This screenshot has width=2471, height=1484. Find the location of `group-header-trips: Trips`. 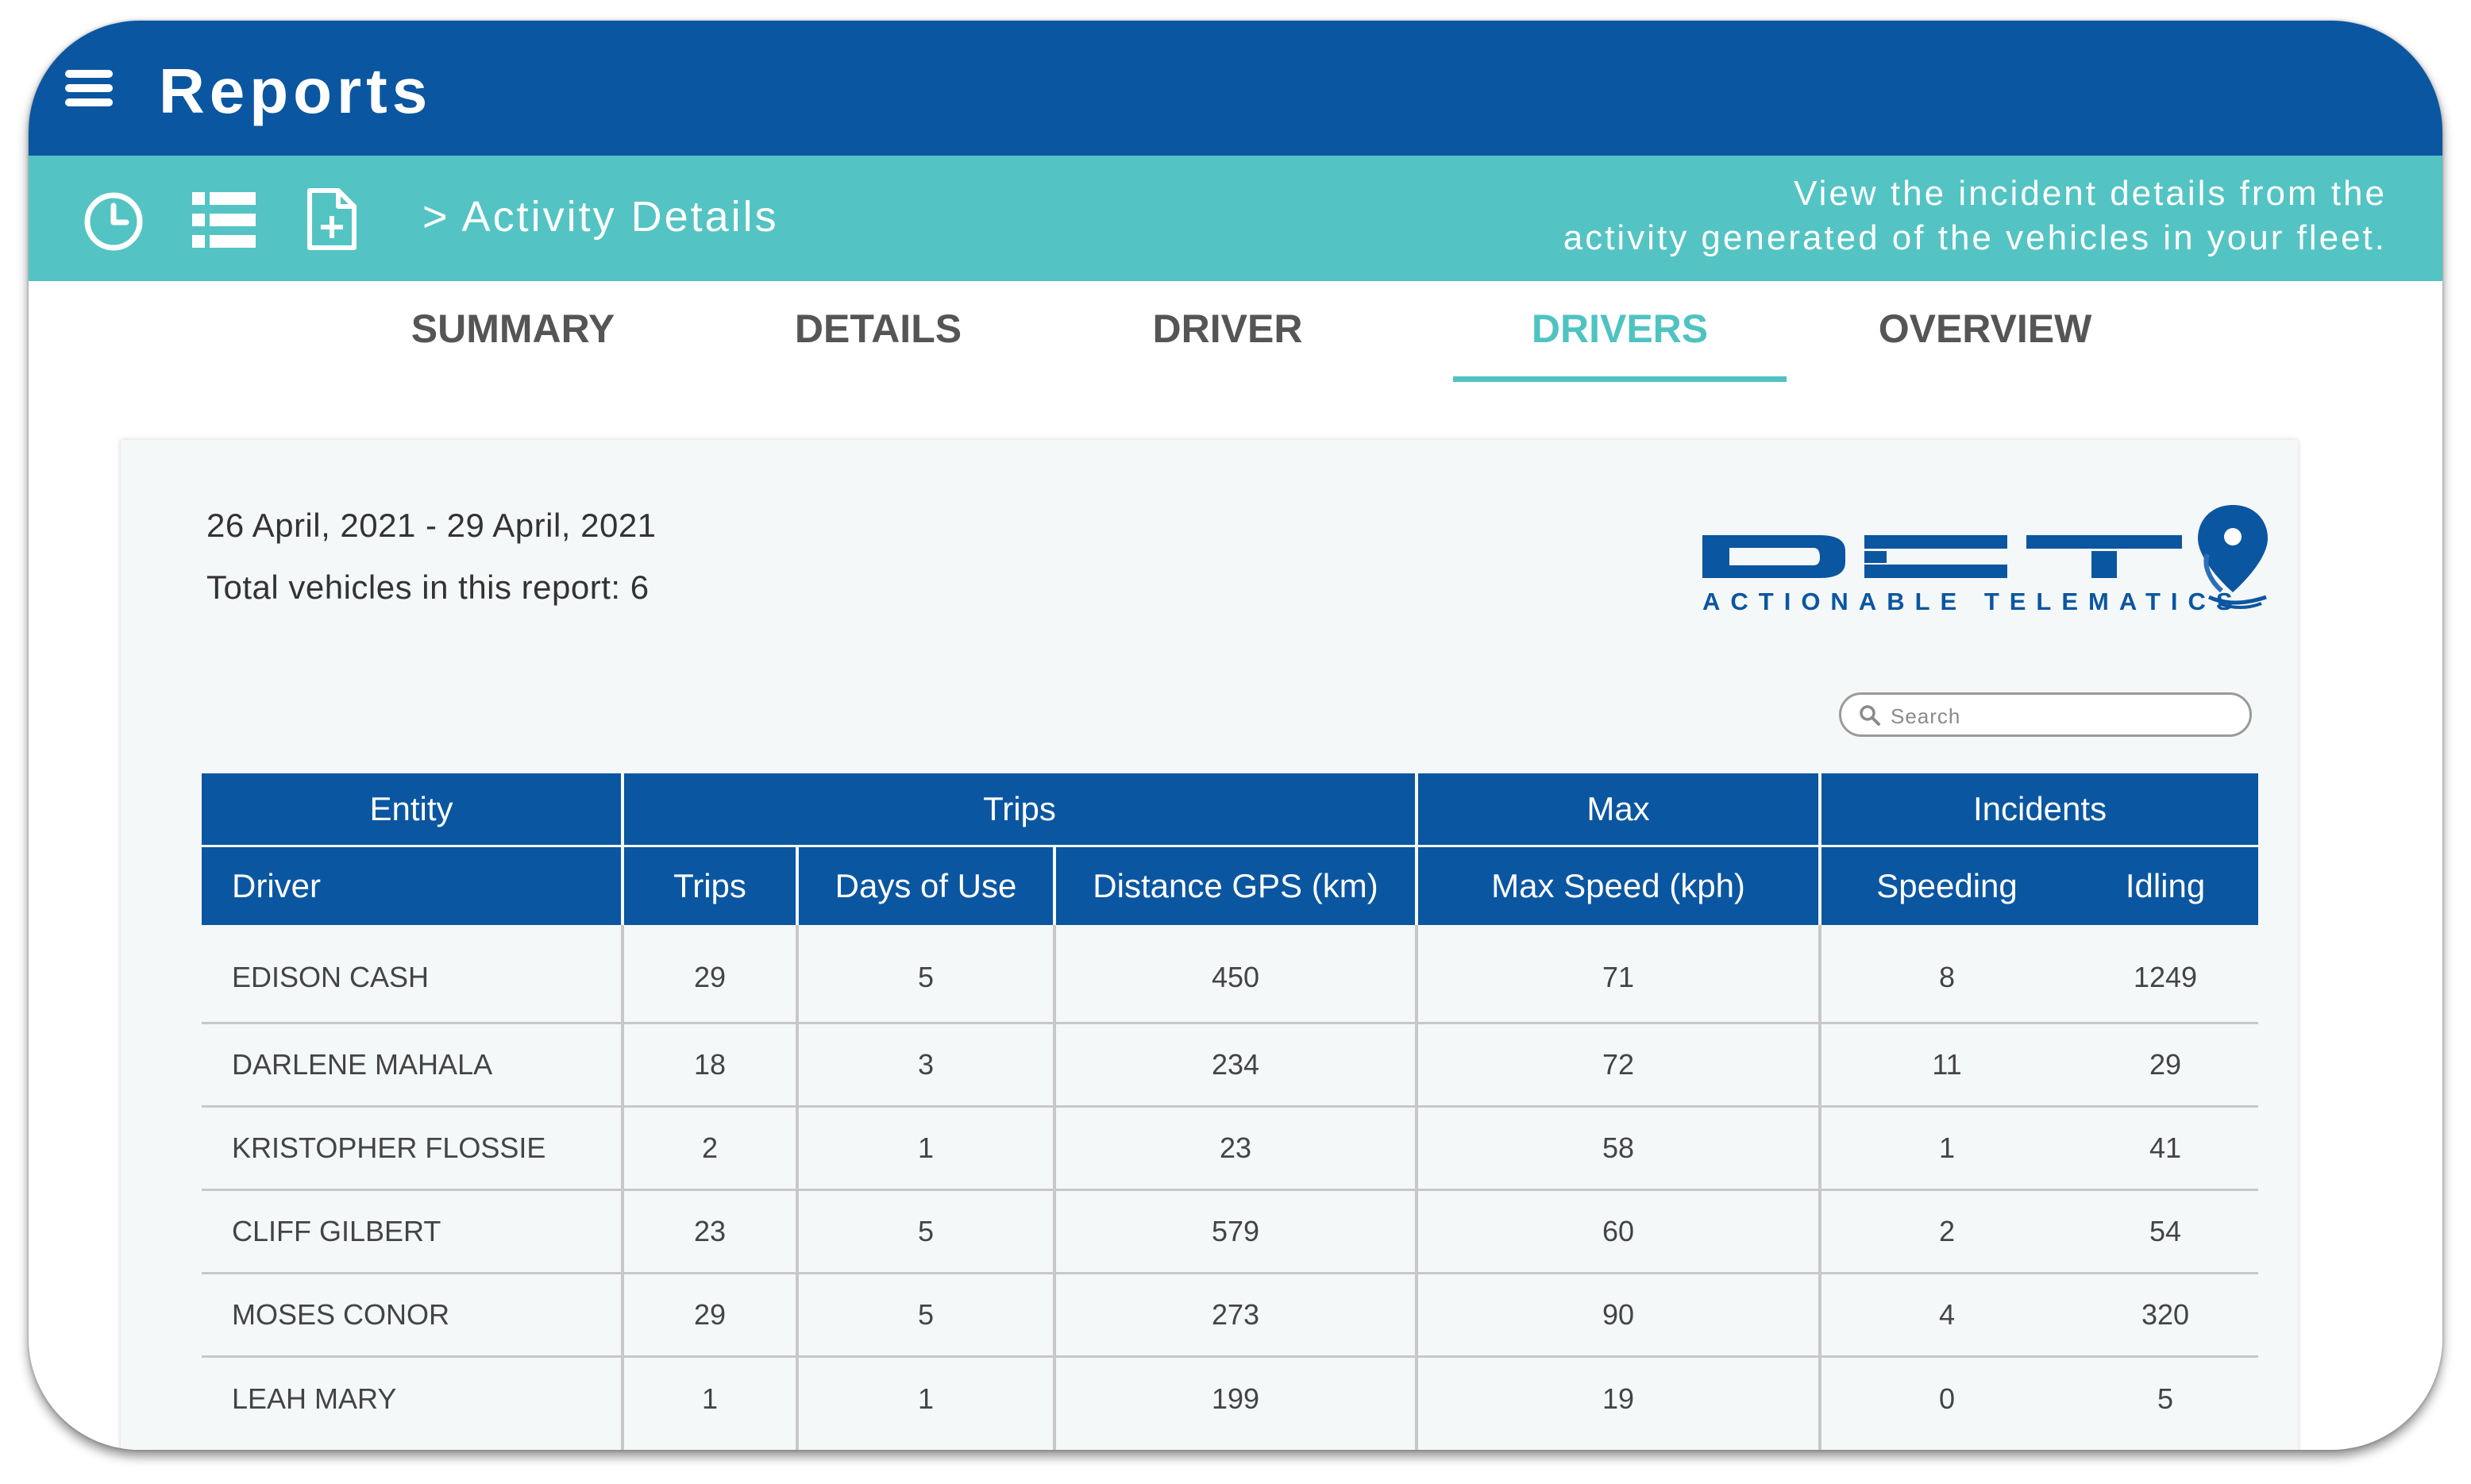

group-header-trips: Trips is located at coordinates (1019, 810).